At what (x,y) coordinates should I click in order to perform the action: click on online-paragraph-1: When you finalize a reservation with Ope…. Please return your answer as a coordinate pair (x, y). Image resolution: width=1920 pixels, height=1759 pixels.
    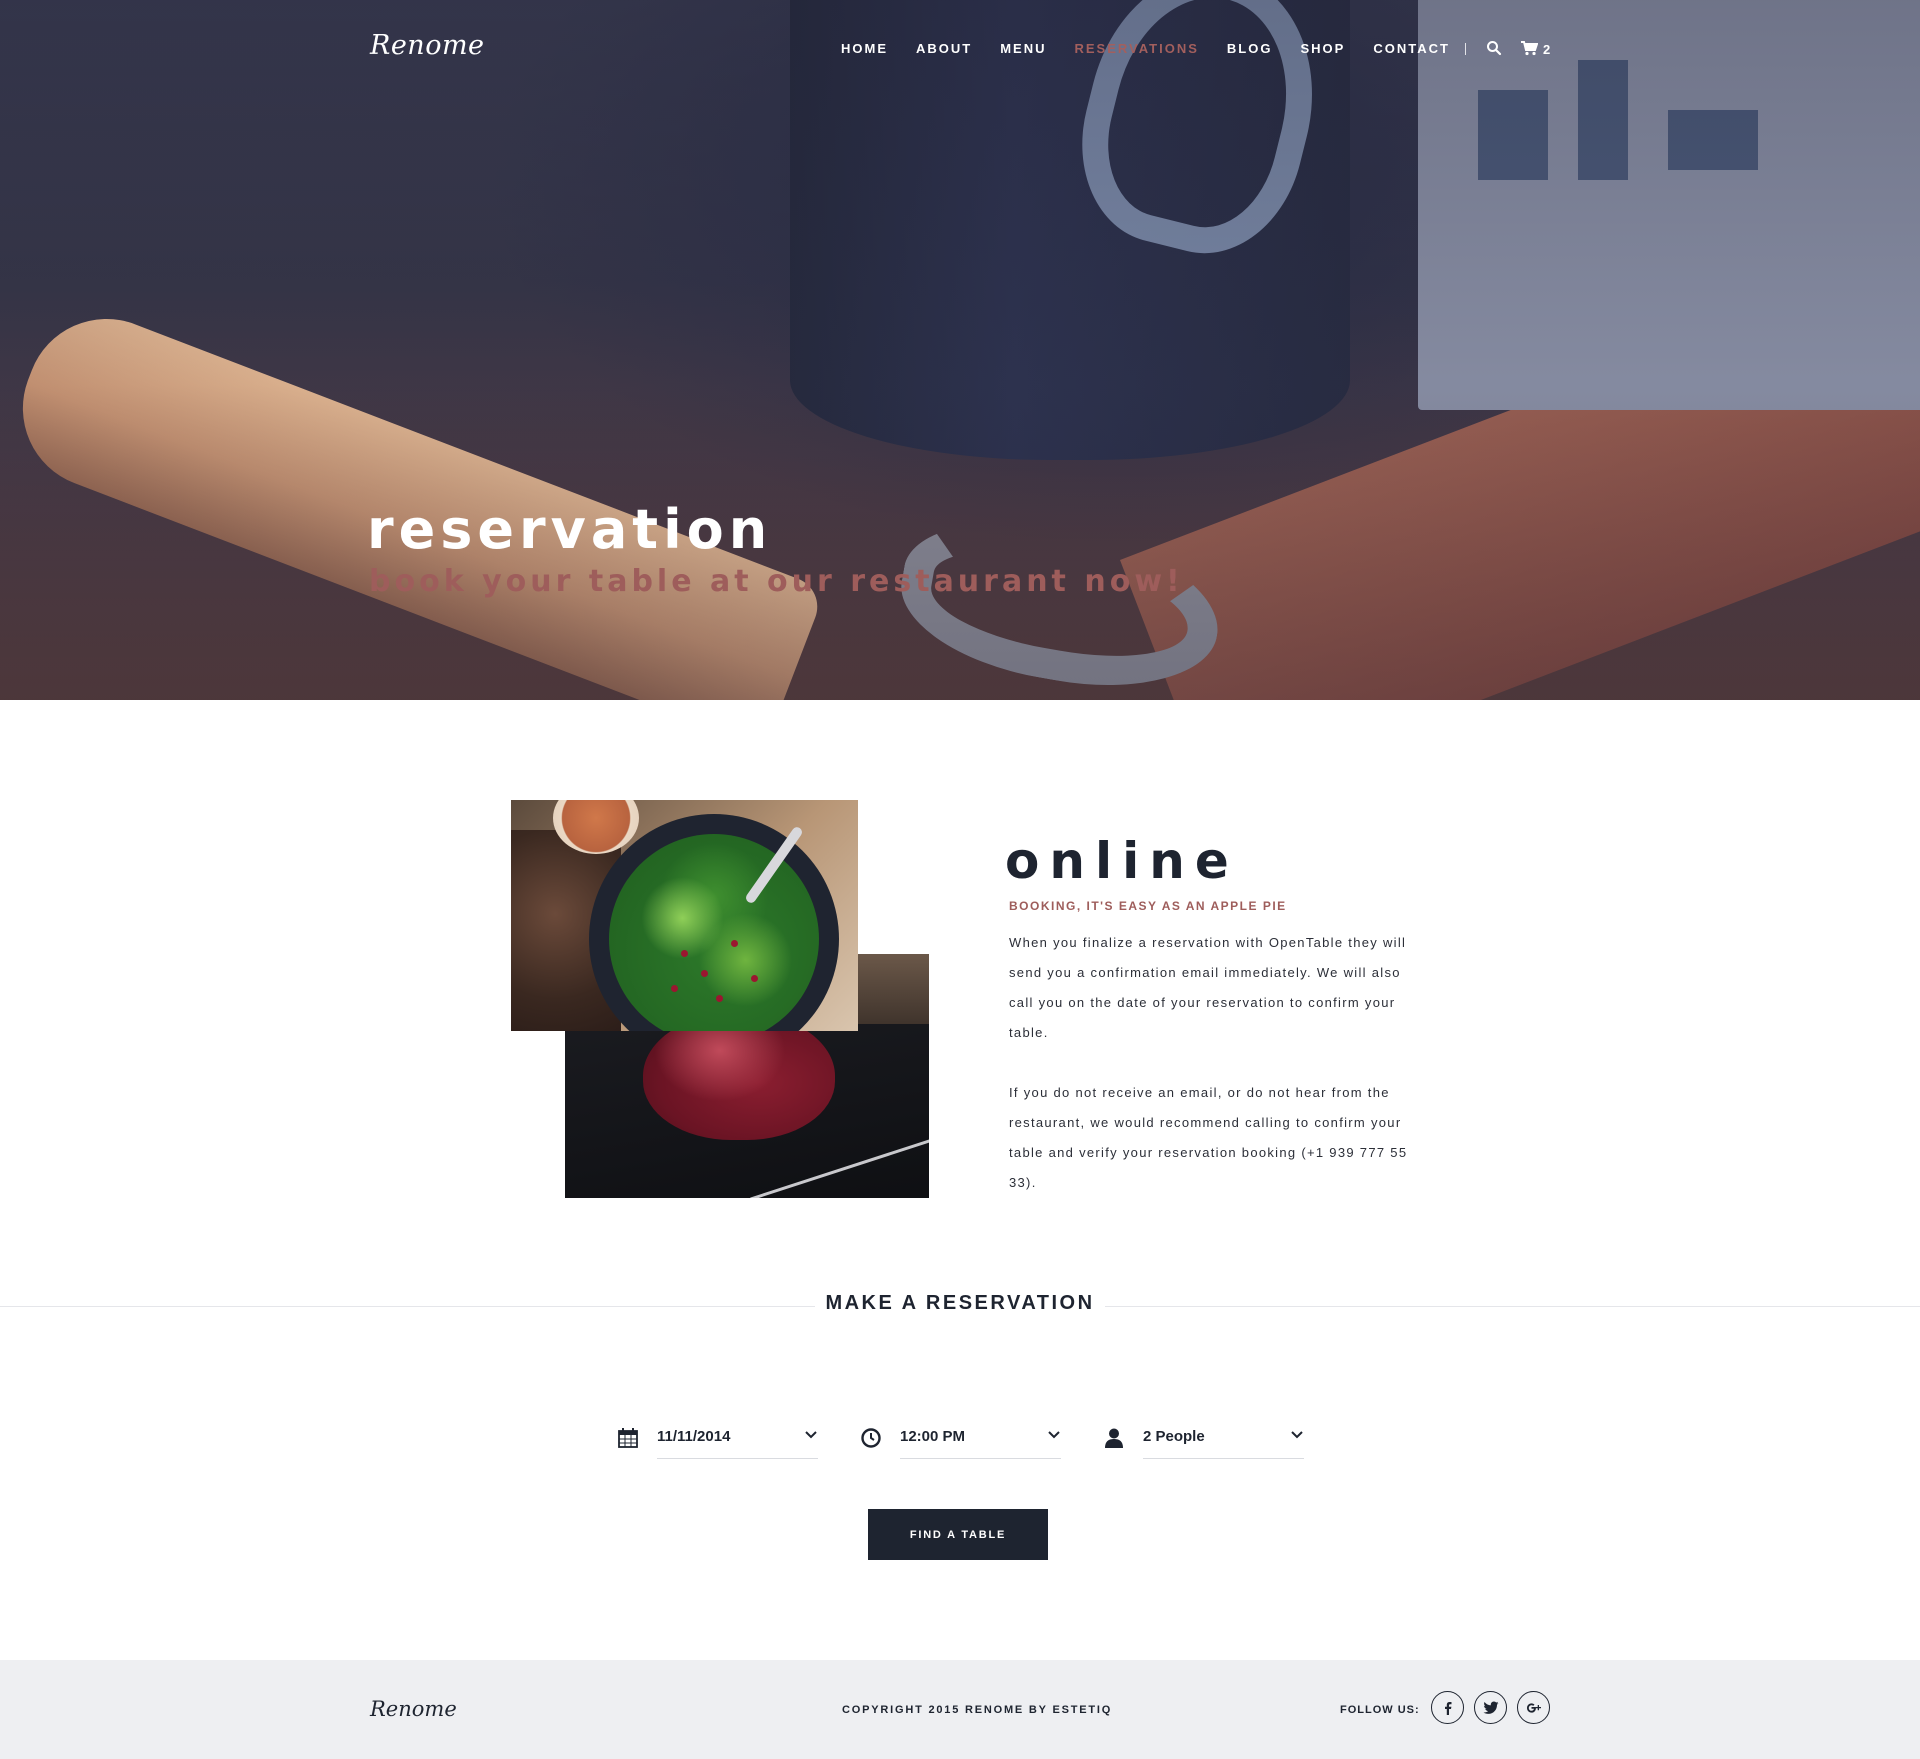
    Looking at the image, I should click on (1208, 987).